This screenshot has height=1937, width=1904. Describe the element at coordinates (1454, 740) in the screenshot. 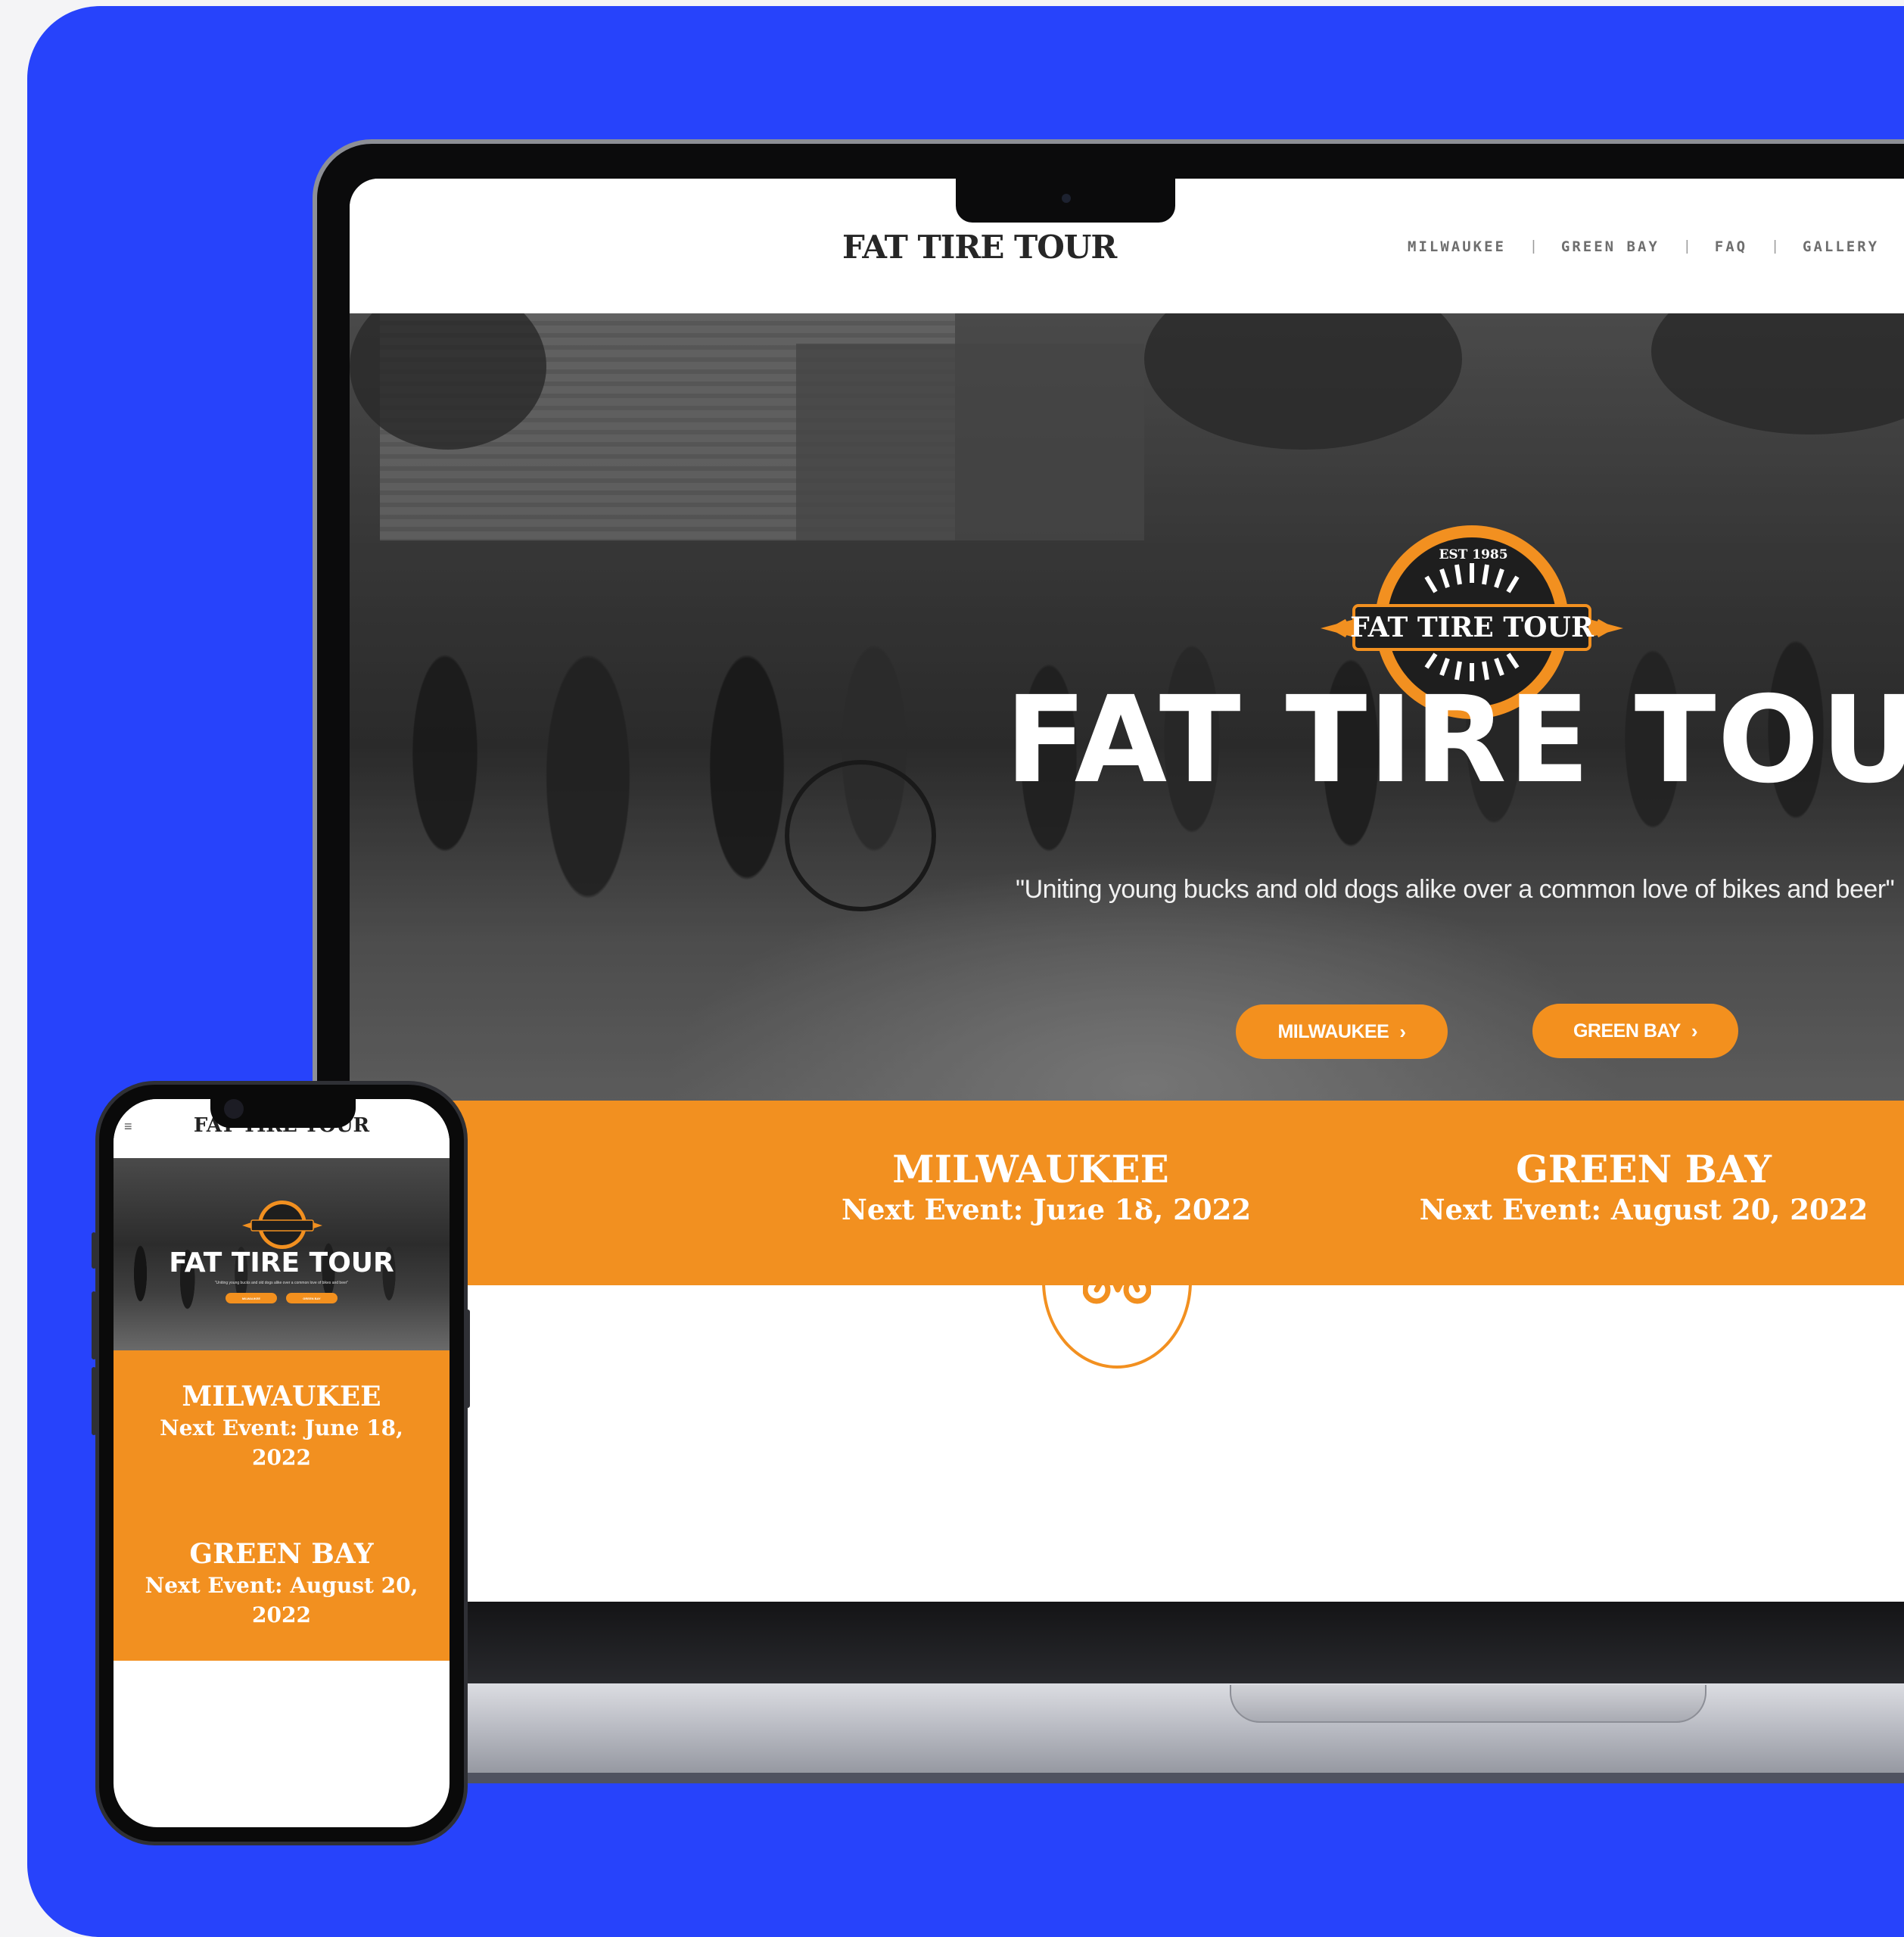

I see `hero-title: FAT TIRE TOUR` at that location.